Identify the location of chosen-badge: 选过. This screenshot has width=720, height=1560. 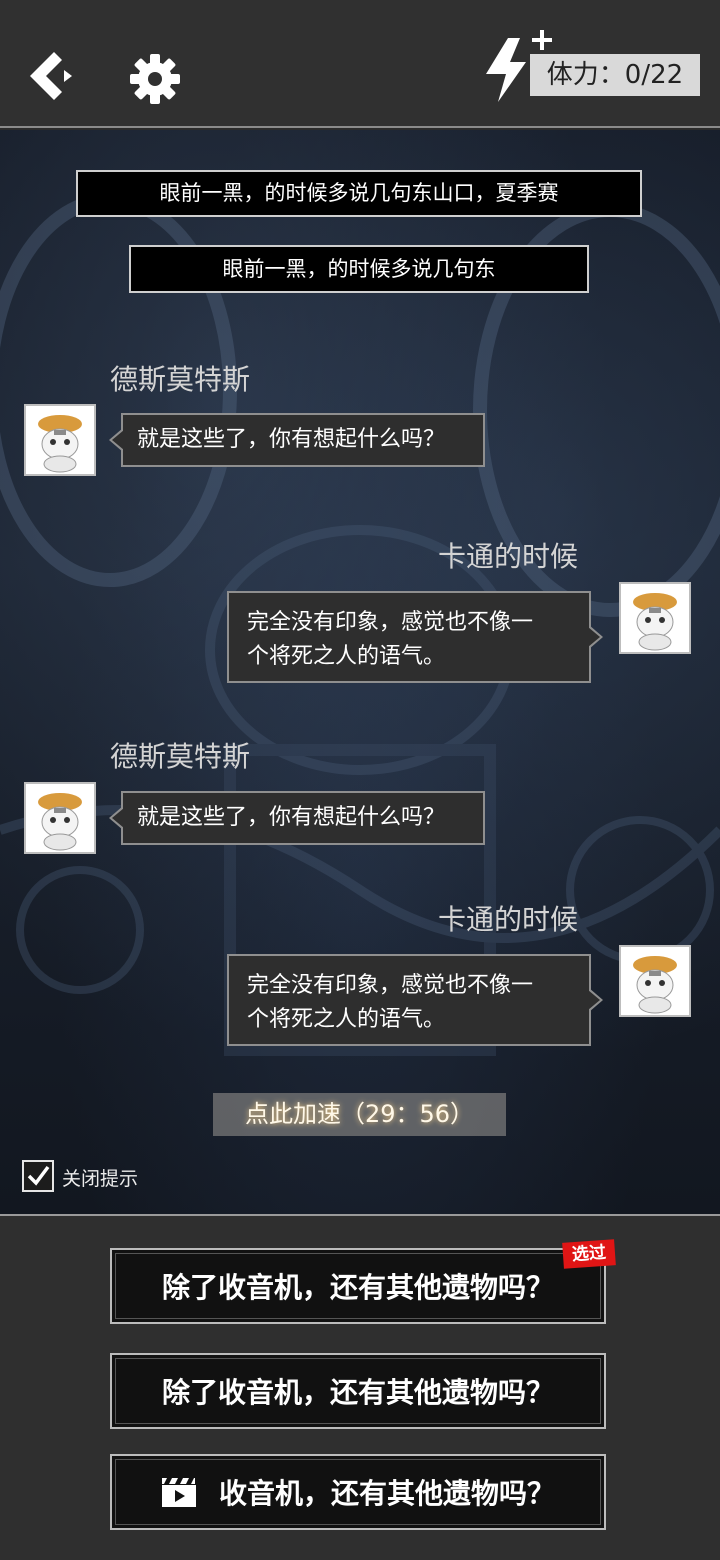
(589, 1254).